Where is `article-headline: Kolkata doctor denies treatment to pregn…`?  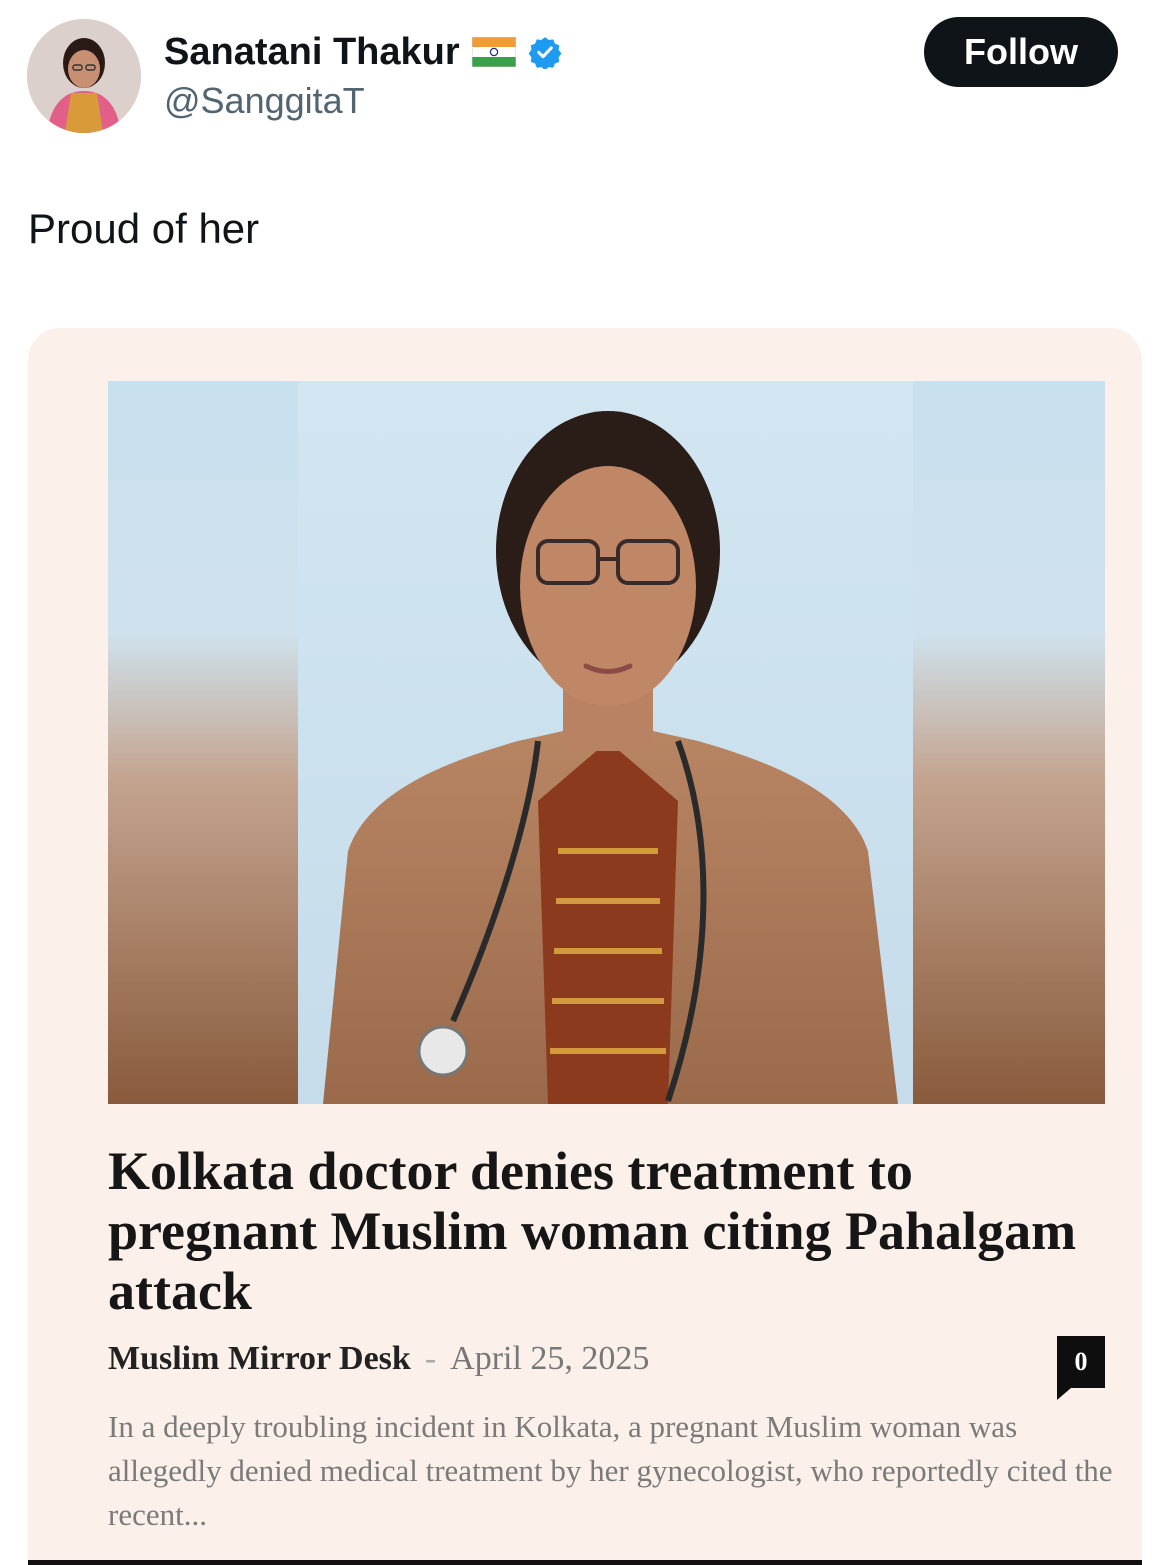 article-headline: Kolkata doctor denies treatment to pregn… is located at coordinates (603, 1231).